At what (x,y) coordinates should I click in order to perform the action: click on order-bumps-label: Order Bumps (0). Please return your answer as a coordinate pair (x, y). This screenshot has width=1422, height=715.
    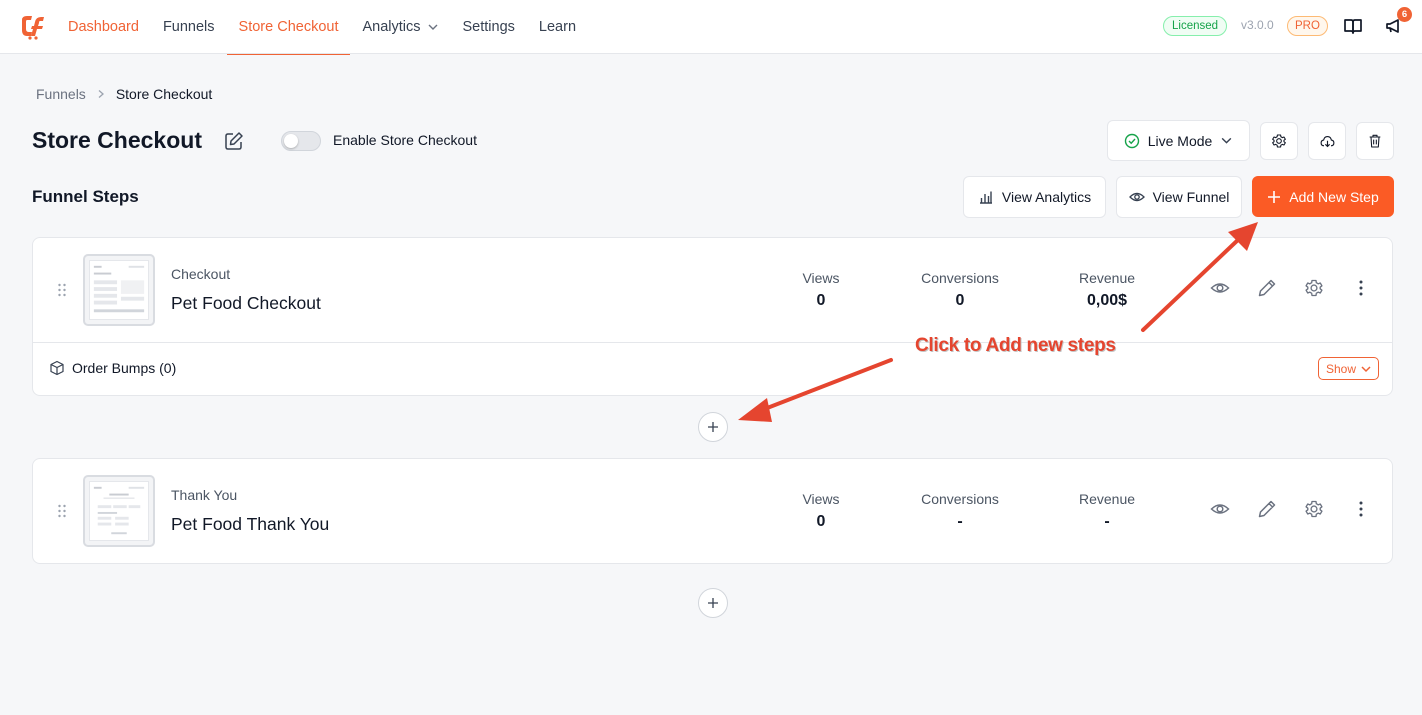
    Looking at the image, I should click on (124, 368).